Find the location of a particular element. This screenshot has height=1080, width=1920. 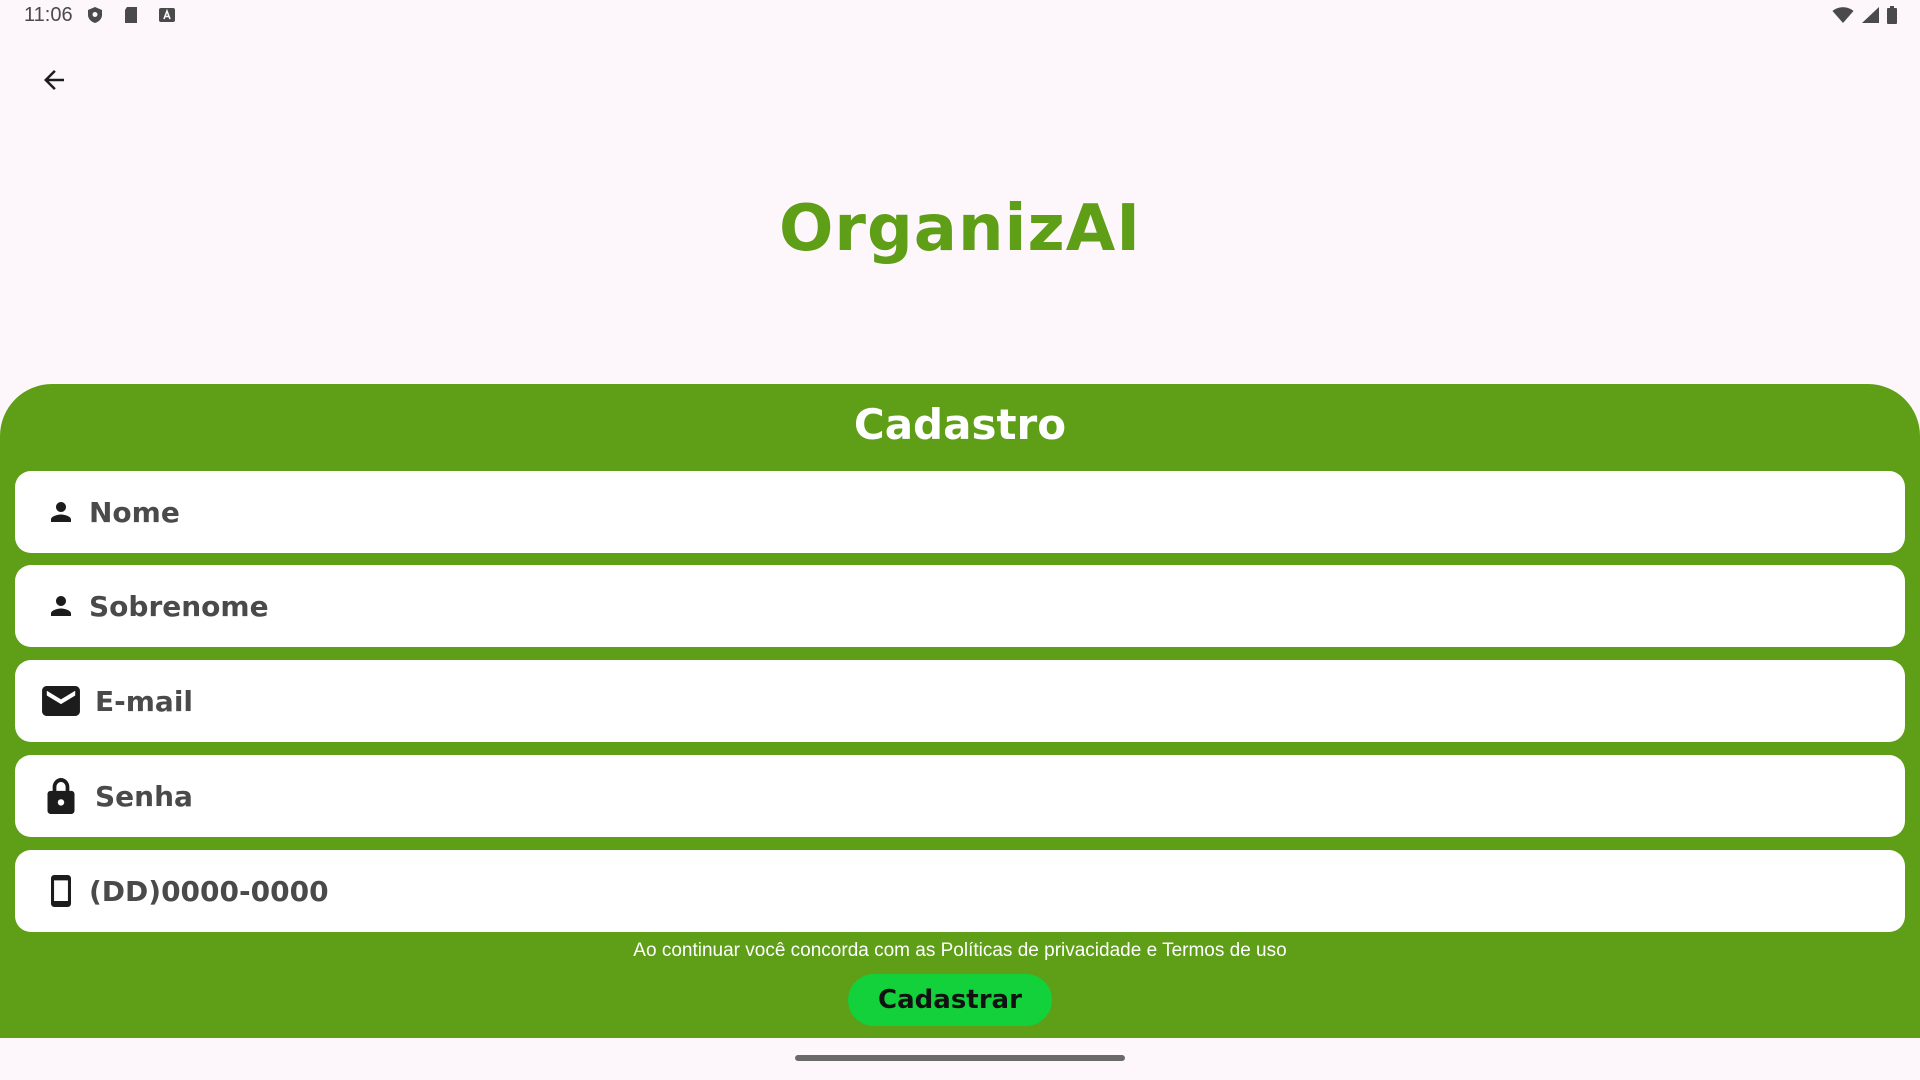

first-name-field is located at coordinates (960, 512).